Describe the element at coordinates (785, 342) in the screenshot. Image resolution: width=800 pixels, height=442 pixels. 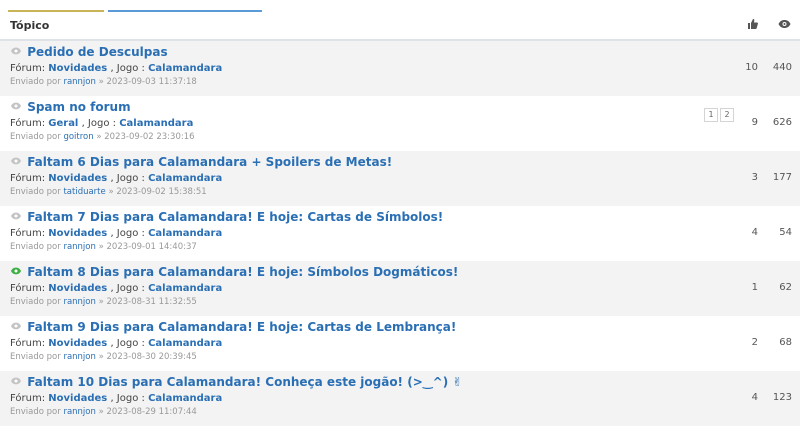
I see `view-count: 68` at that location.